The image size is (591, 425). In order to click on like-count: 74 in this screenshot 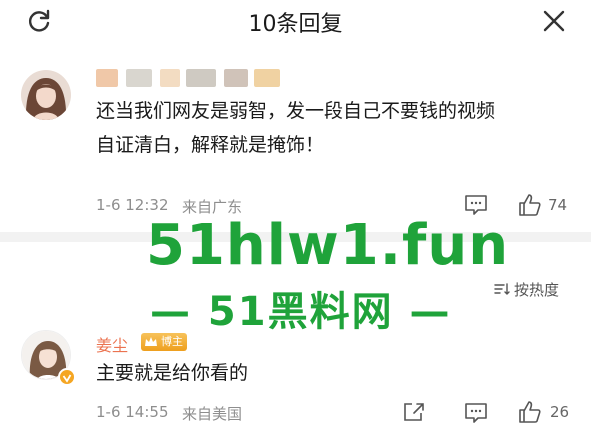, I will do `click(558, 205)`.